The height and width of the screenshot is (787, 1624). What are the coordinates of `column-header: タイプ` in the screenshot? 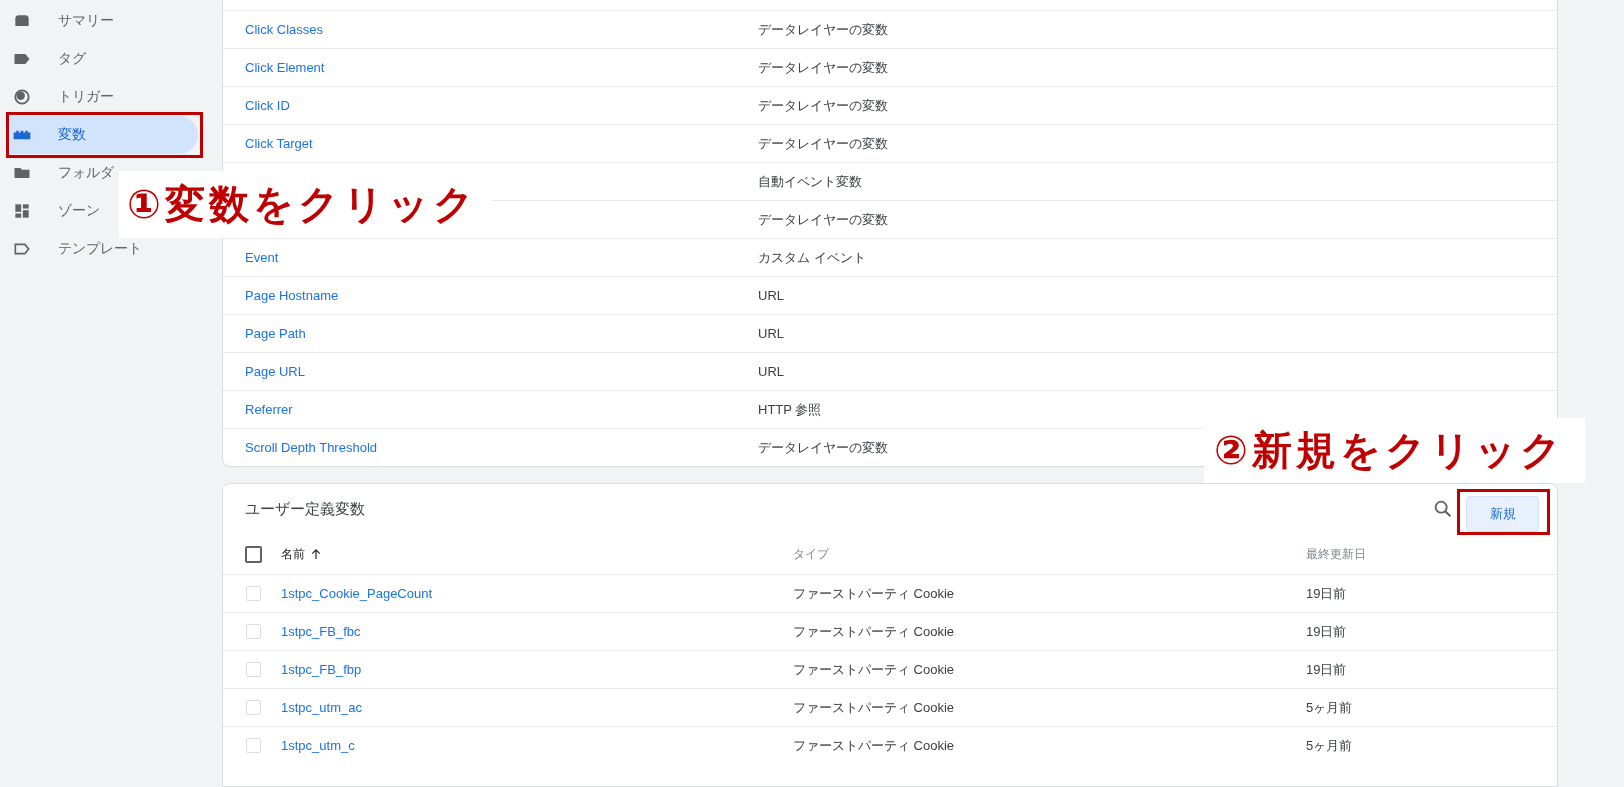 It's located at (1049, 554).